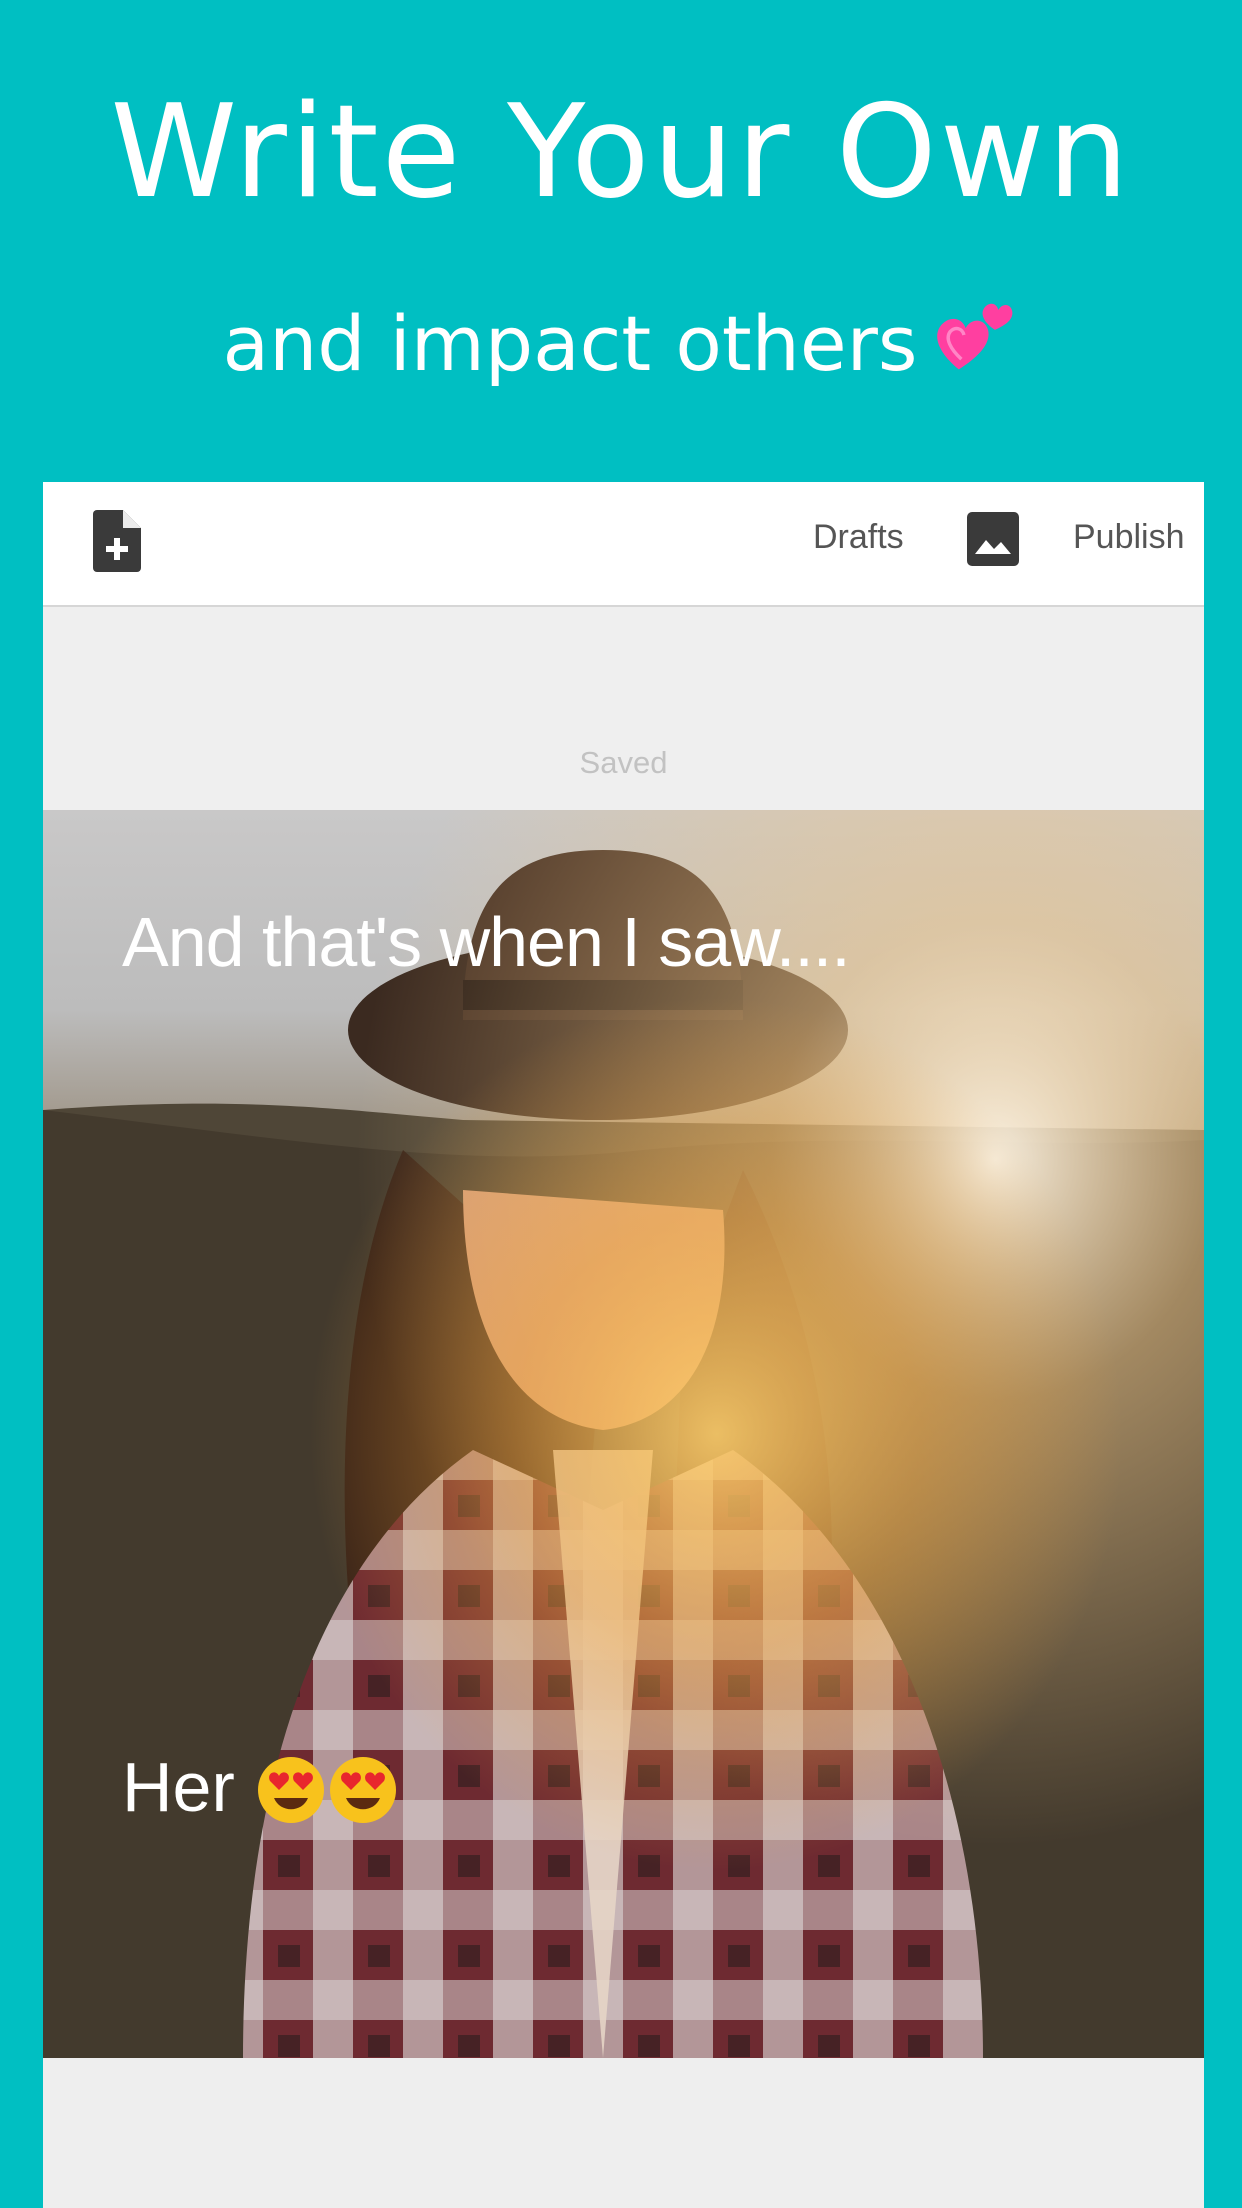 The height and width of the screenshot is (2208, 1242). What do you see at coordinates (858, 537) in the screenshot?
I see `drafts-button: Drafts` at bounding box center [858, 537].